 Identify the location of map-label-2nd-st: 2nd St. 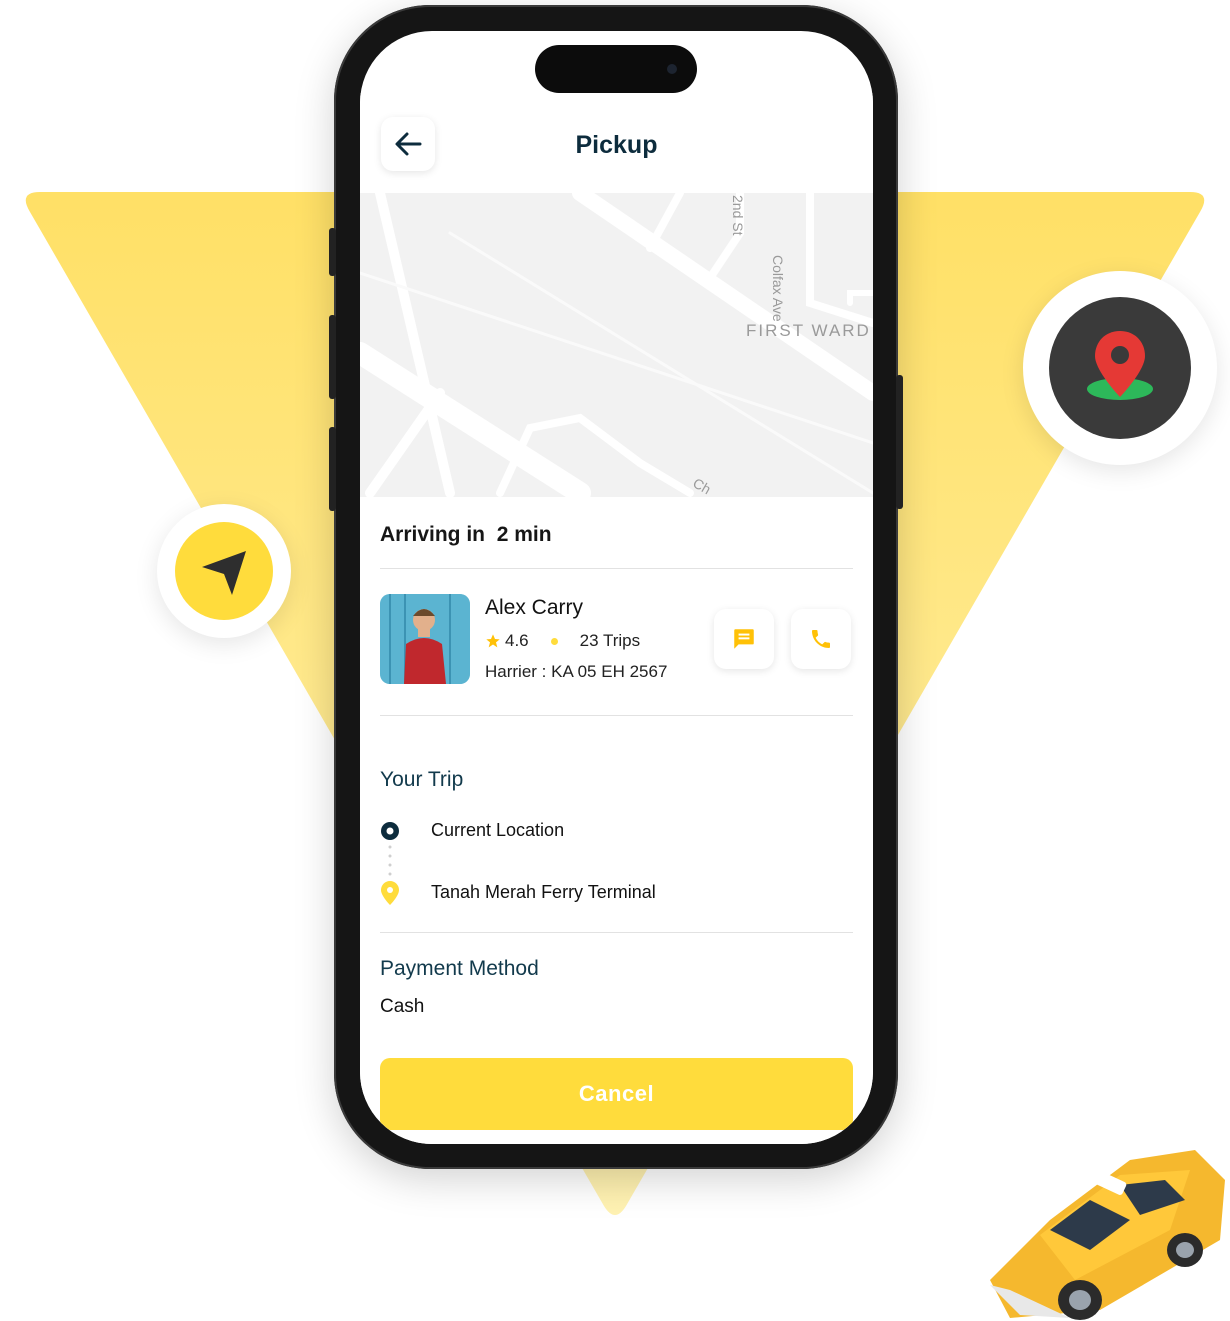
(738, 215).